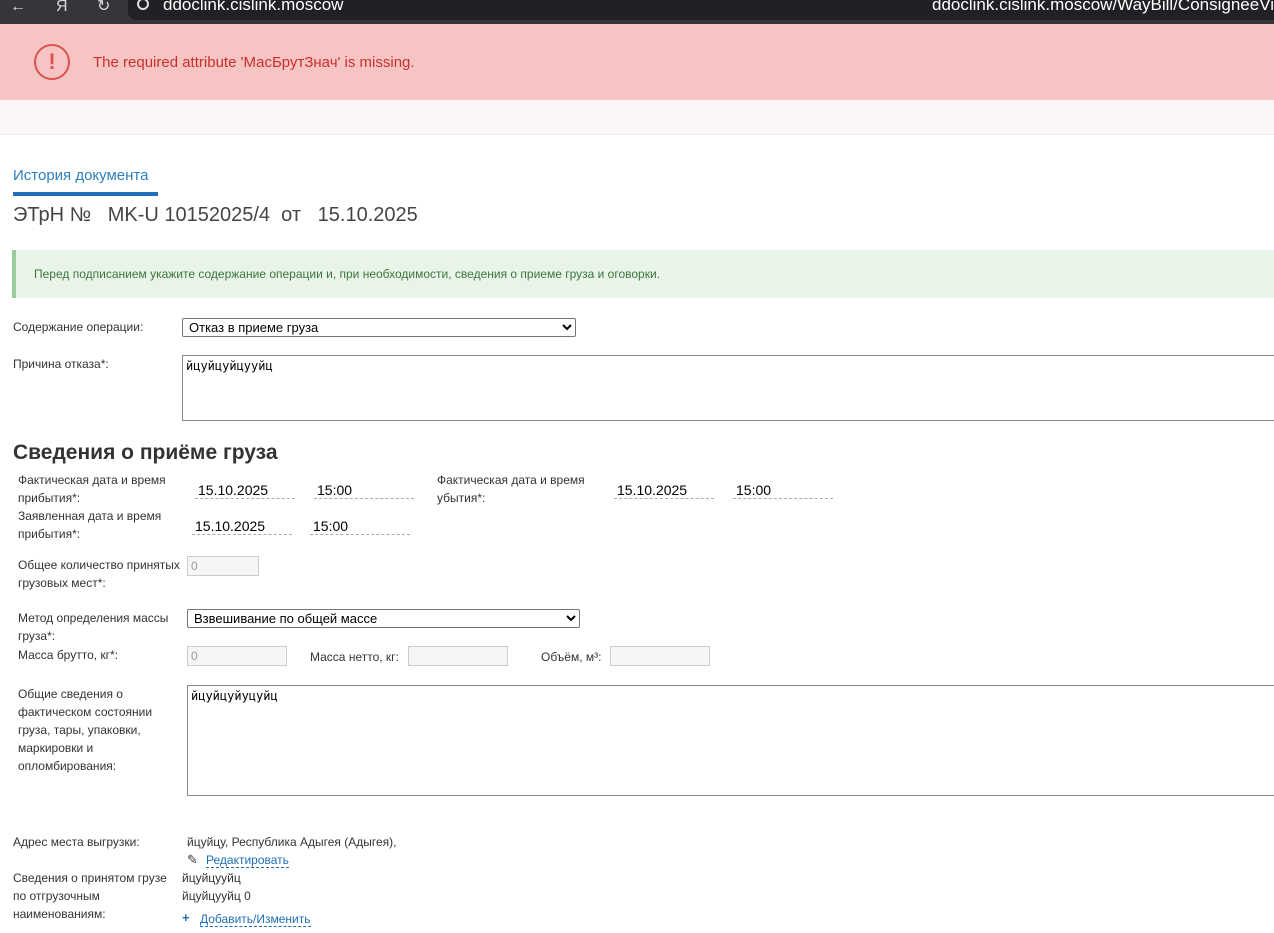  What do you see at coordinates (90, 525) in the screenshot?
I see `declared-arrival-label: Заявленная дата и время прибытия*:` at bounding box center [90, 525].